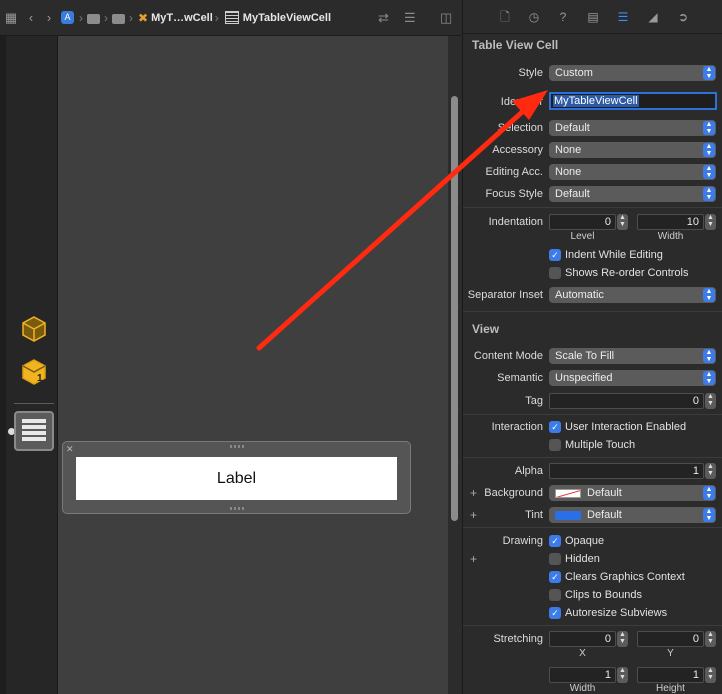  What do you see at coordinates (563, 17) in the screenshot?
I see `help-icon: ?` at bounding box center [563, 17].